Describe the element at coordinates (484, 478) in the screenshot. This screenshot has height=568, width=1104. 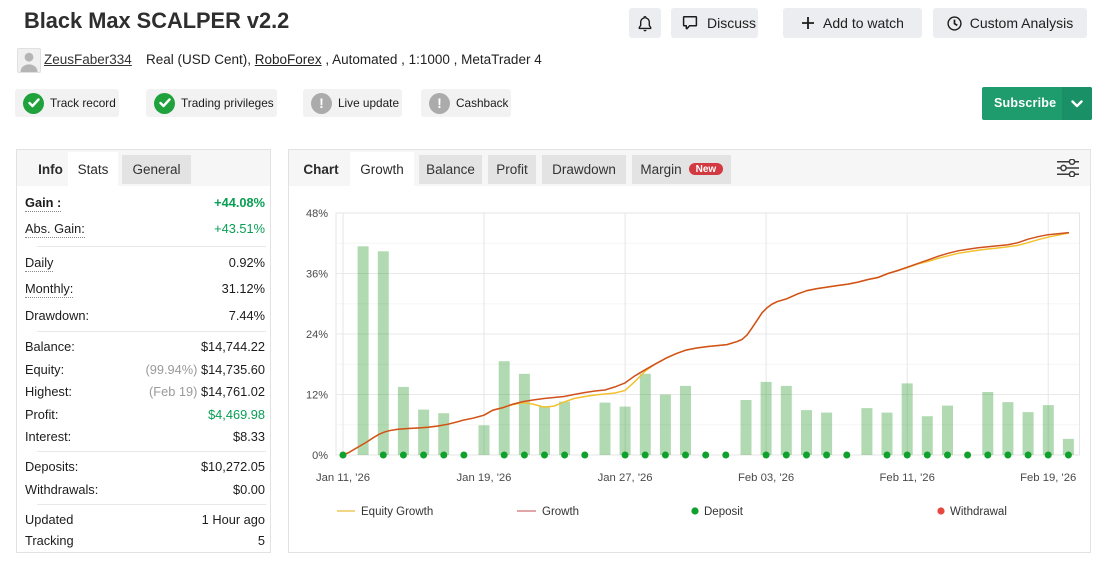
I see `svg-text: Jan 19, '26` at that location.